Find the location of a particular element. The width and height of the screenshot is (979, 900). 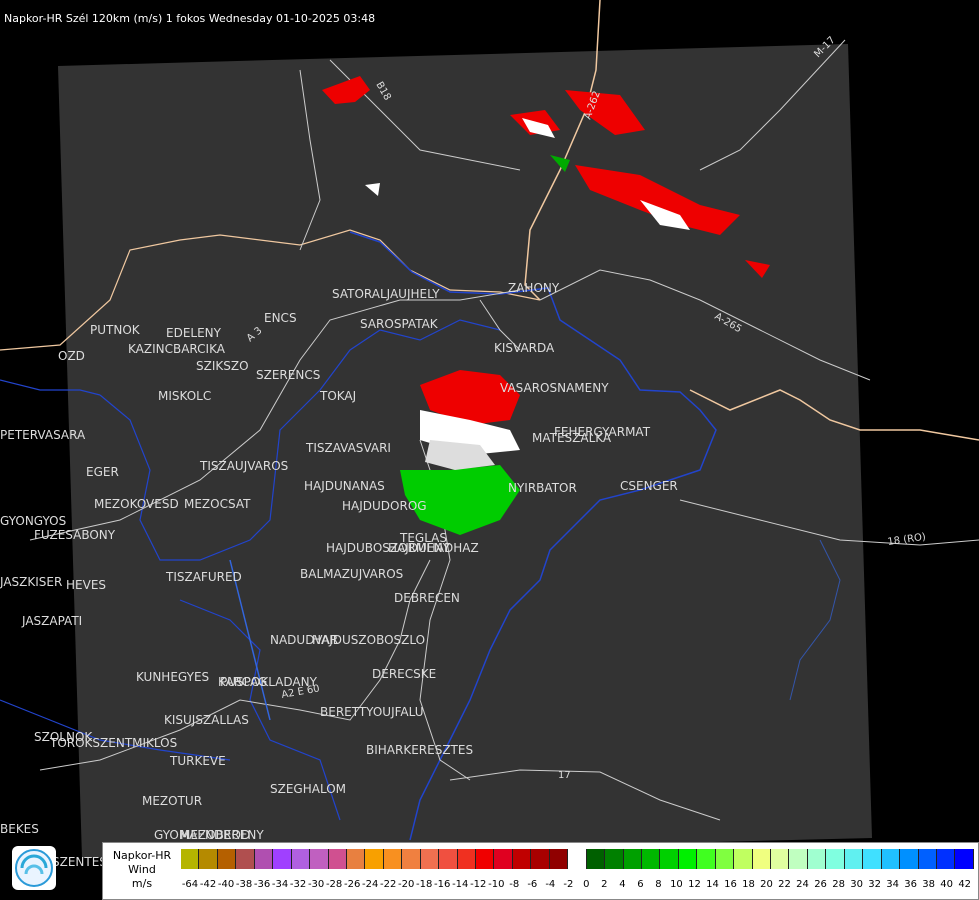

city-label: TOROKSZENTMIKLOS is located at coordinates (113, 743).